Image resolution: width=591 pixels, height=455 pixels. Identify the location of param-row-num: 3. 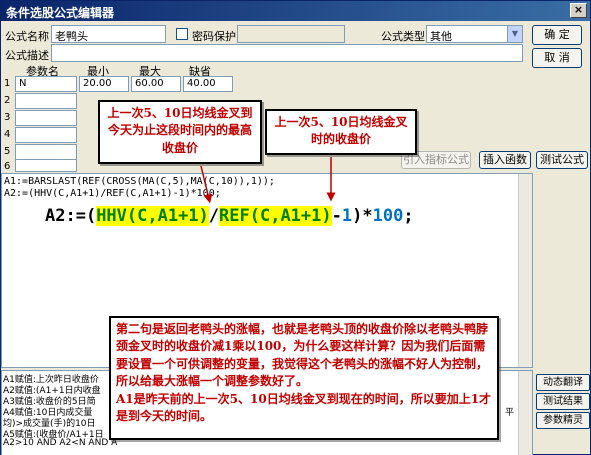
(7, 117).